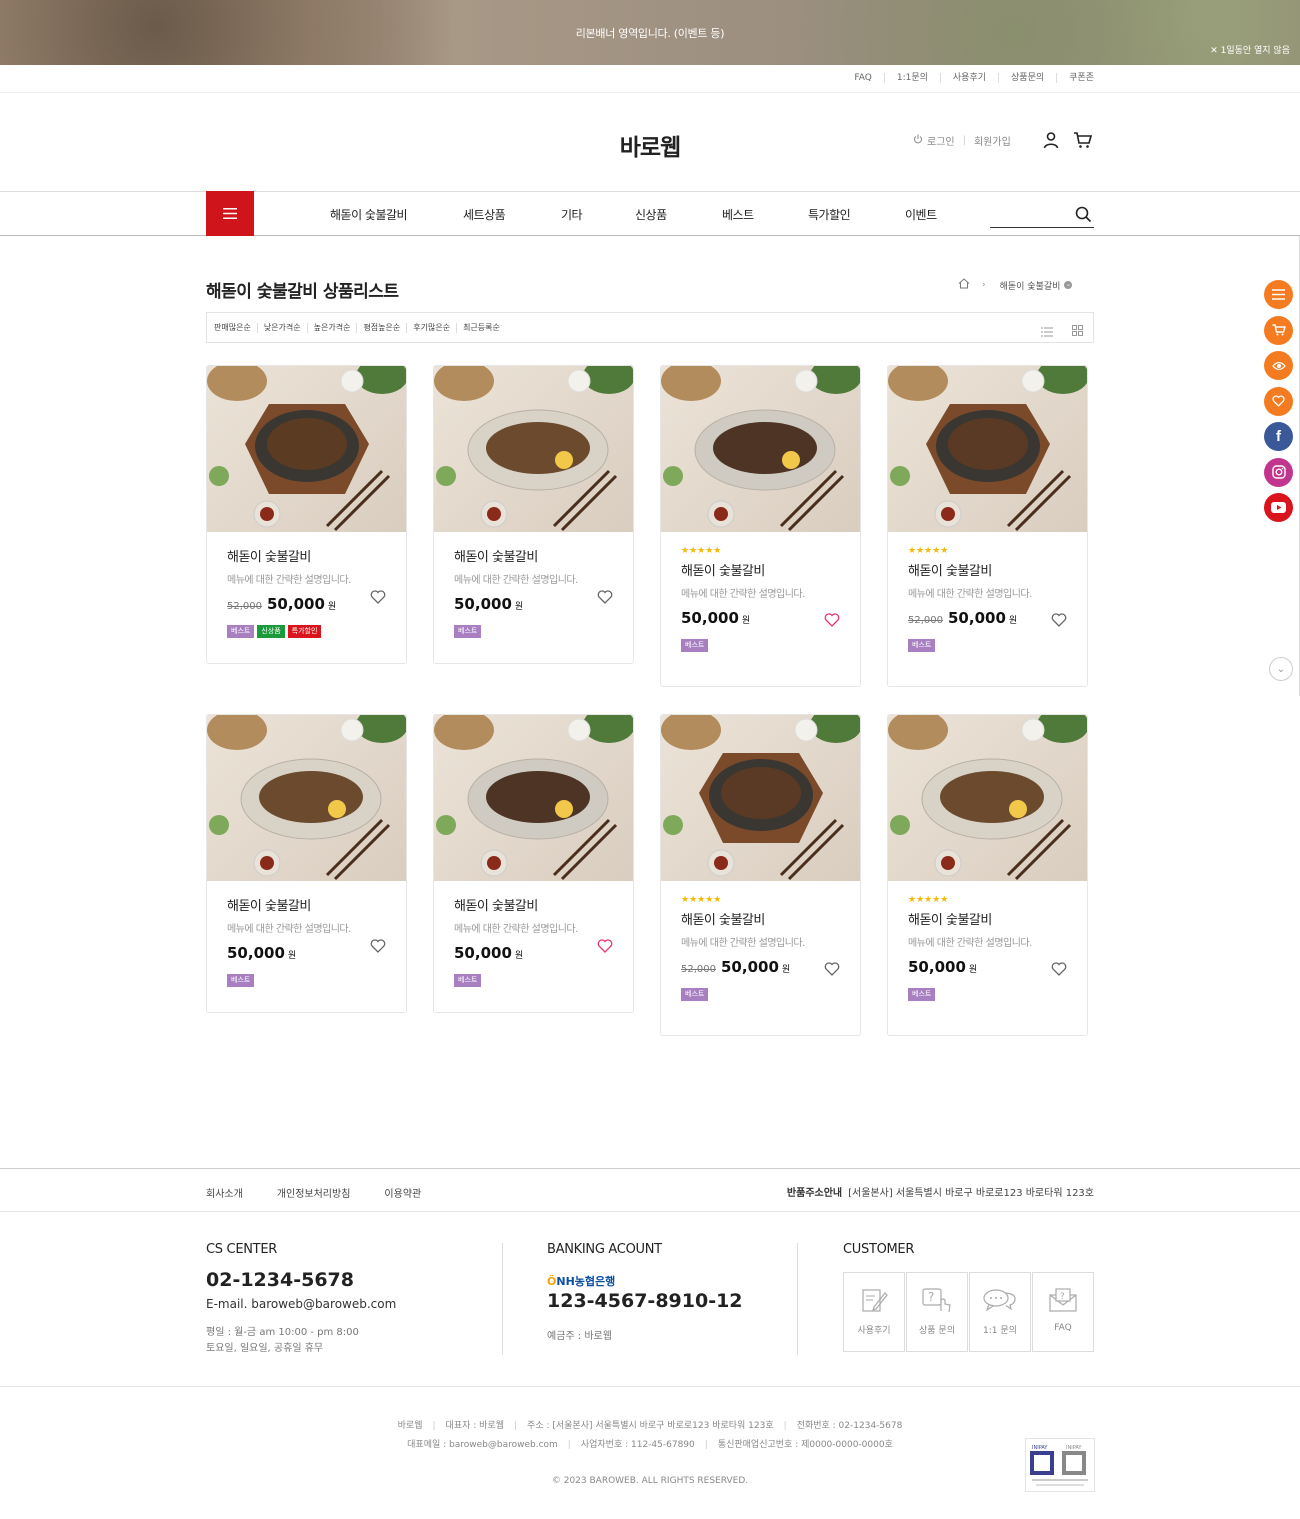 Image resolution: width=1300 pixels, height=1519 pixels. What do you see at coordinates (760, 645) in the screenshot?
I see `badge-list: 베스트` at bounding box center [760, 645].